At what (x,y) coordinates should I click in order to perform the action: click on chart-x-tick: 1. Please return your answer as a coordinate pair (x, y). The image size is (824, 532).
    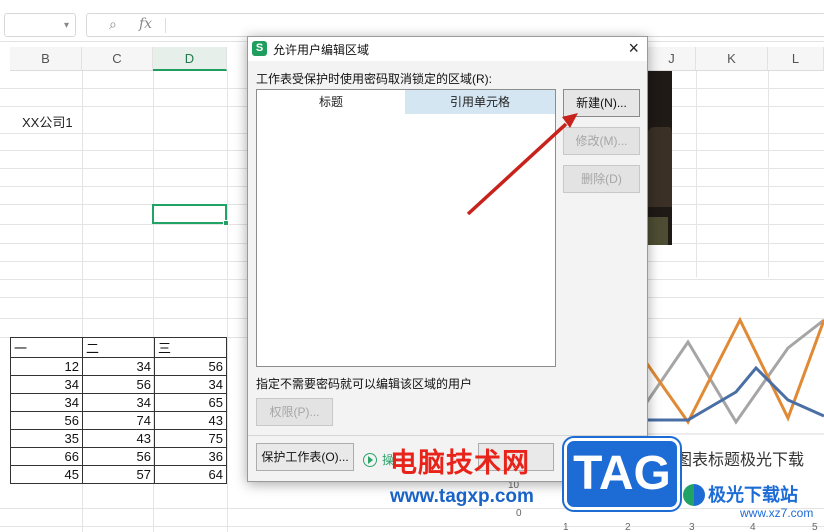
    Looking at the image, I should click on (566, 527).